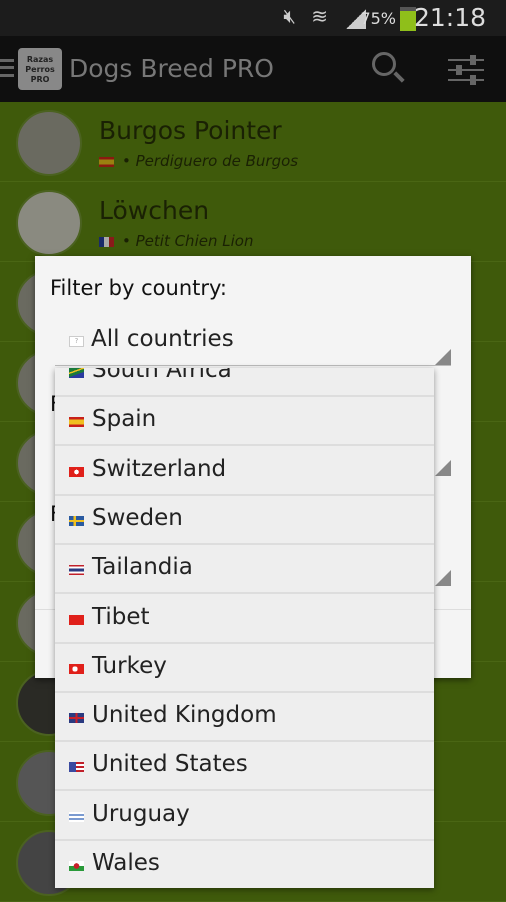 Image resolution: width=506 pixels, height=902 pixels. What do you see at coordinates (244, 816) in the screenshot?
I see `dropdown-option-uruguay: Uruguay` at bounding box center [244, 816].